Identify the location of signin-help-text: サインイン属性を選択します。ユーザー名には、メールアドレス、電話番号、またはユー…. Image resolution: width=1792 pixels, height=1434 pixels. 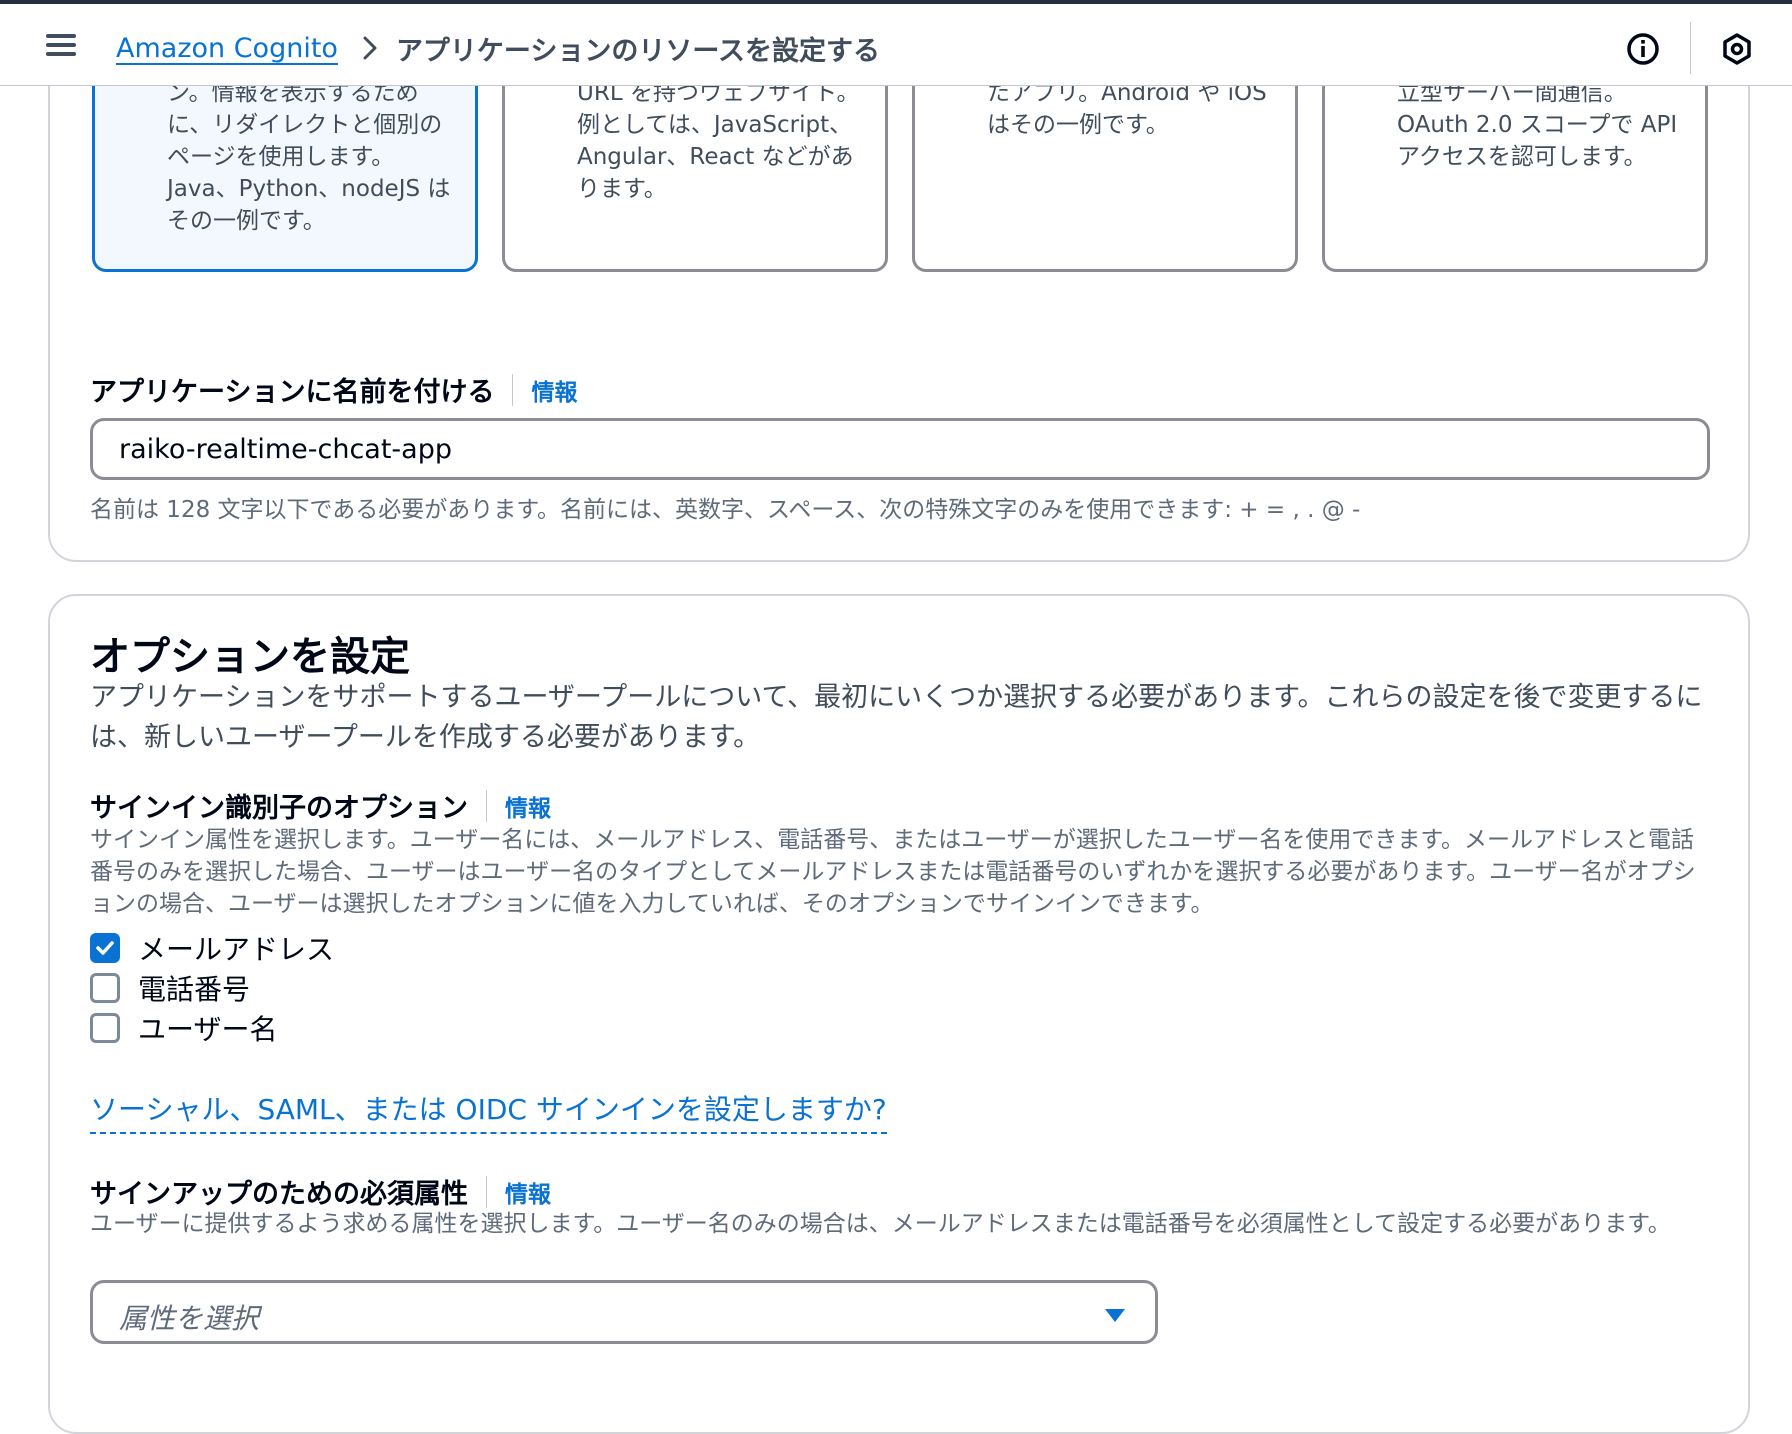
(893, 872).